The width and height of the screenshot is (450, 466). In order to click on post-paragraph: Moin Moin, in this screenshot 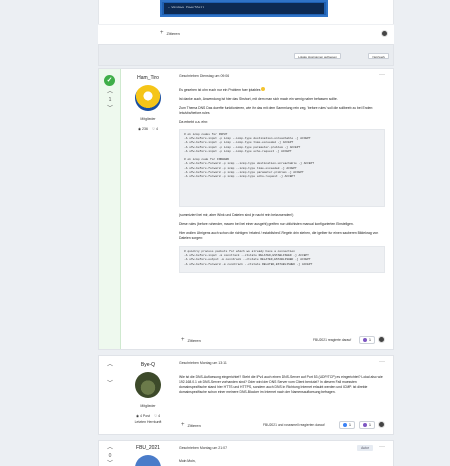, I will do `click(187, 461)`.